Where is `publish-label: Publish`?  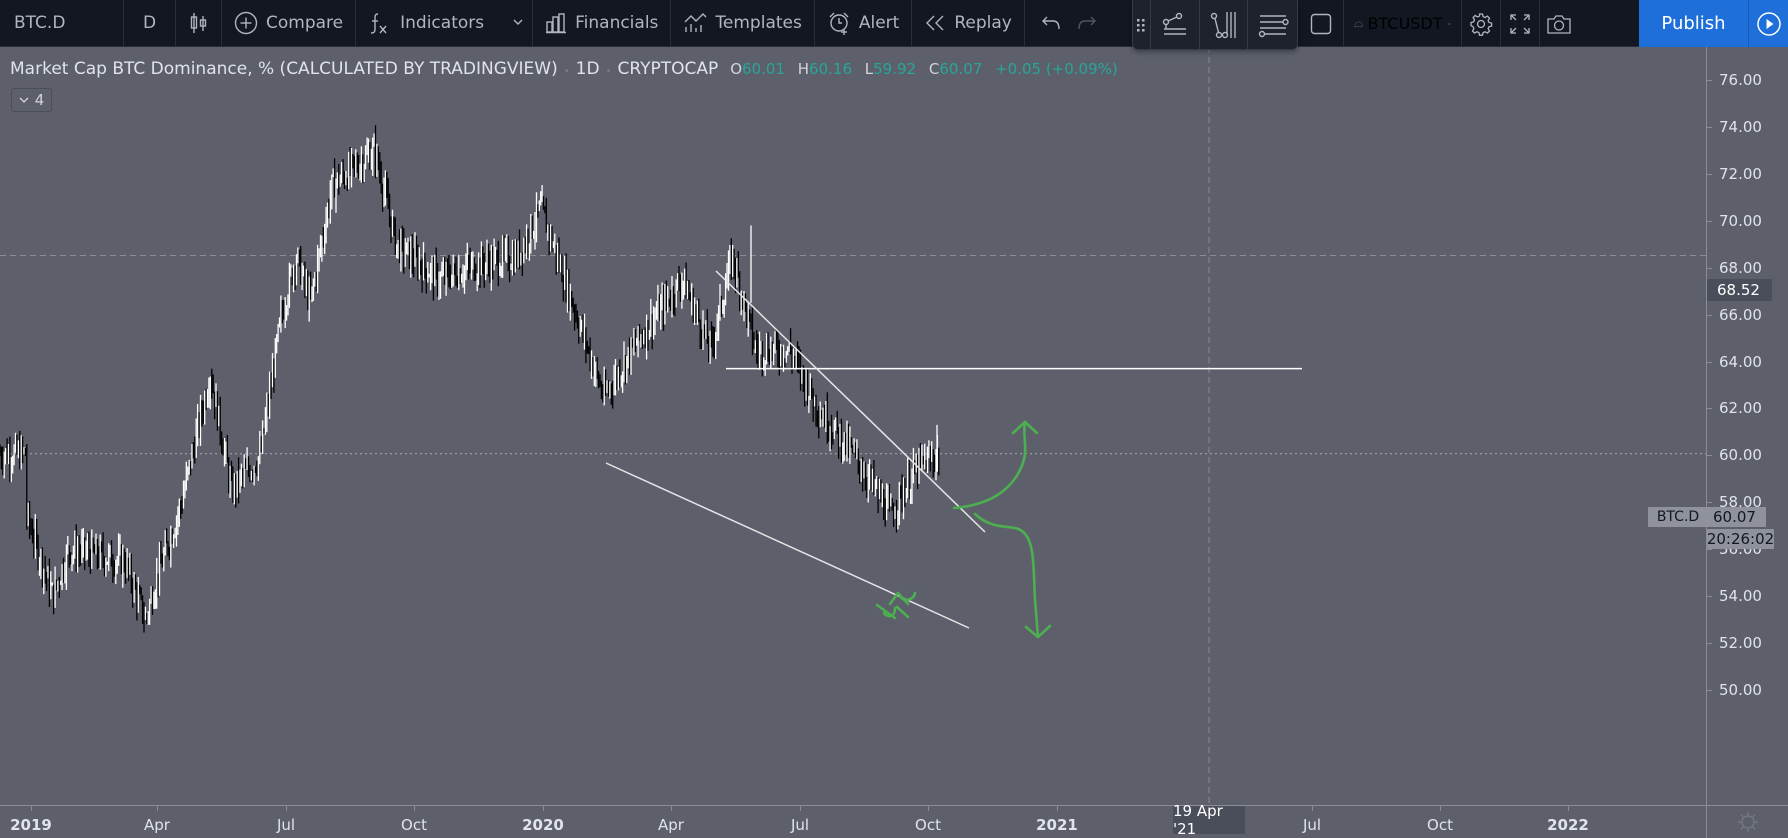
publish-label: Publish is located at coordinates (1693, 23).